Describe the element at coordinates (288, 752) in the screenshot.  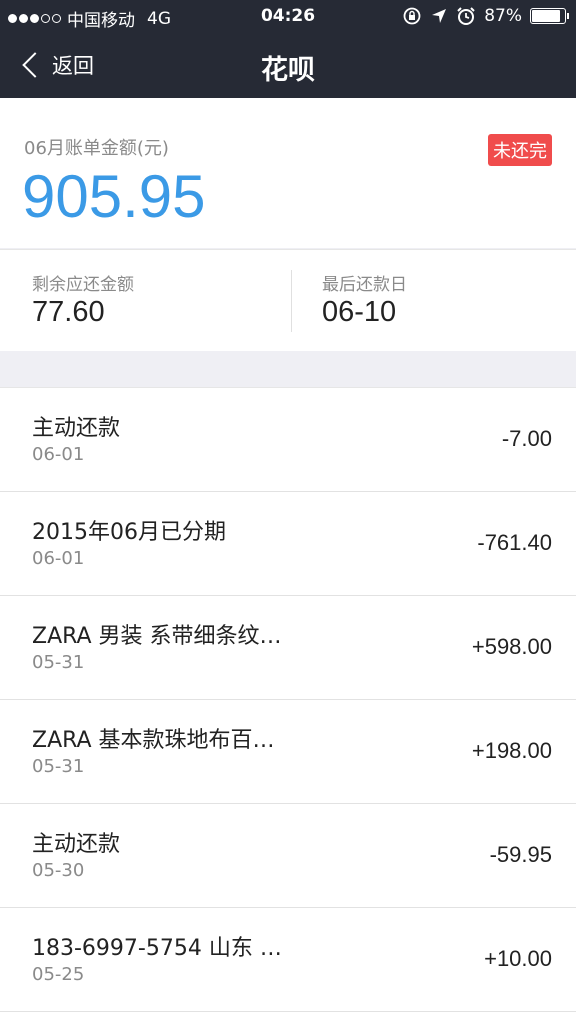
I see `list-item: ZARA 基本款珠地布百… 05-31 +198.00` at that location.